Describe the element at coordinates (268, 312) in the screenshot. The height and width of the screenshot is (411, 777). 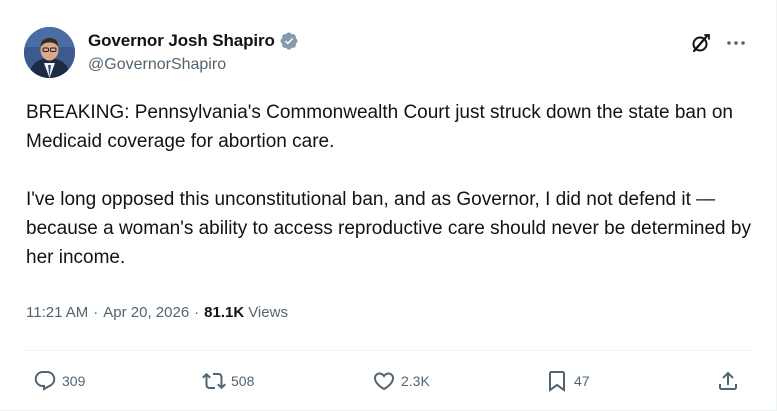
I see `views-label: Views` at that location.